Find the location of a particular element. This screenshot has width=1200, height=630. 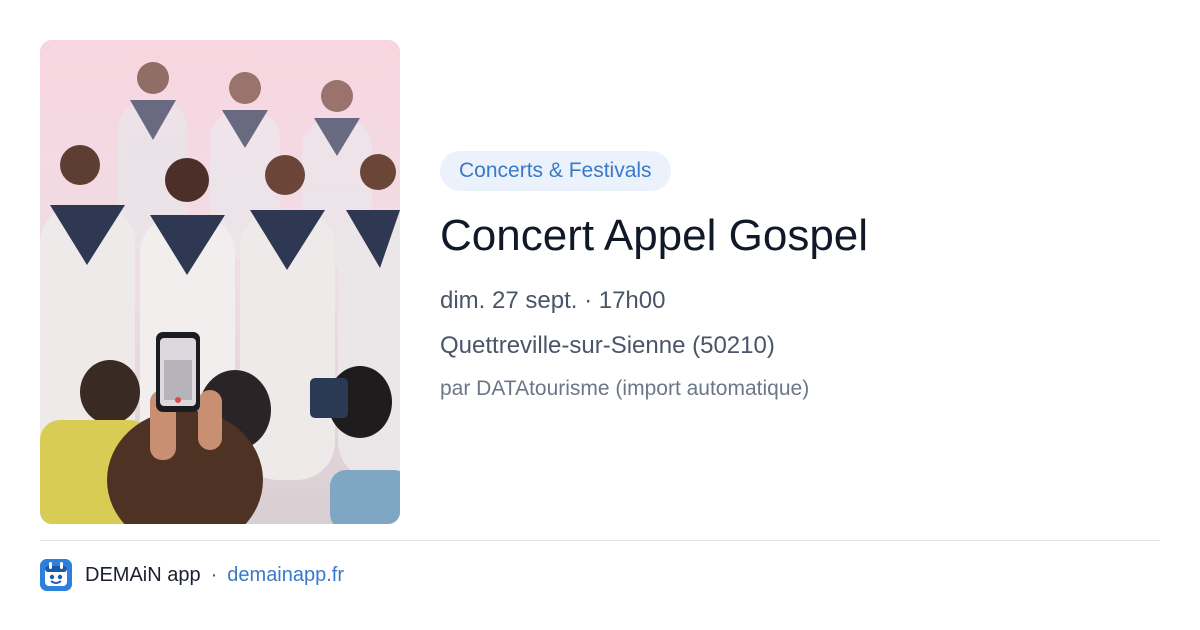

event-location: Quettreville-sur-Sienne (50210) is located at coordinates (607, 345).